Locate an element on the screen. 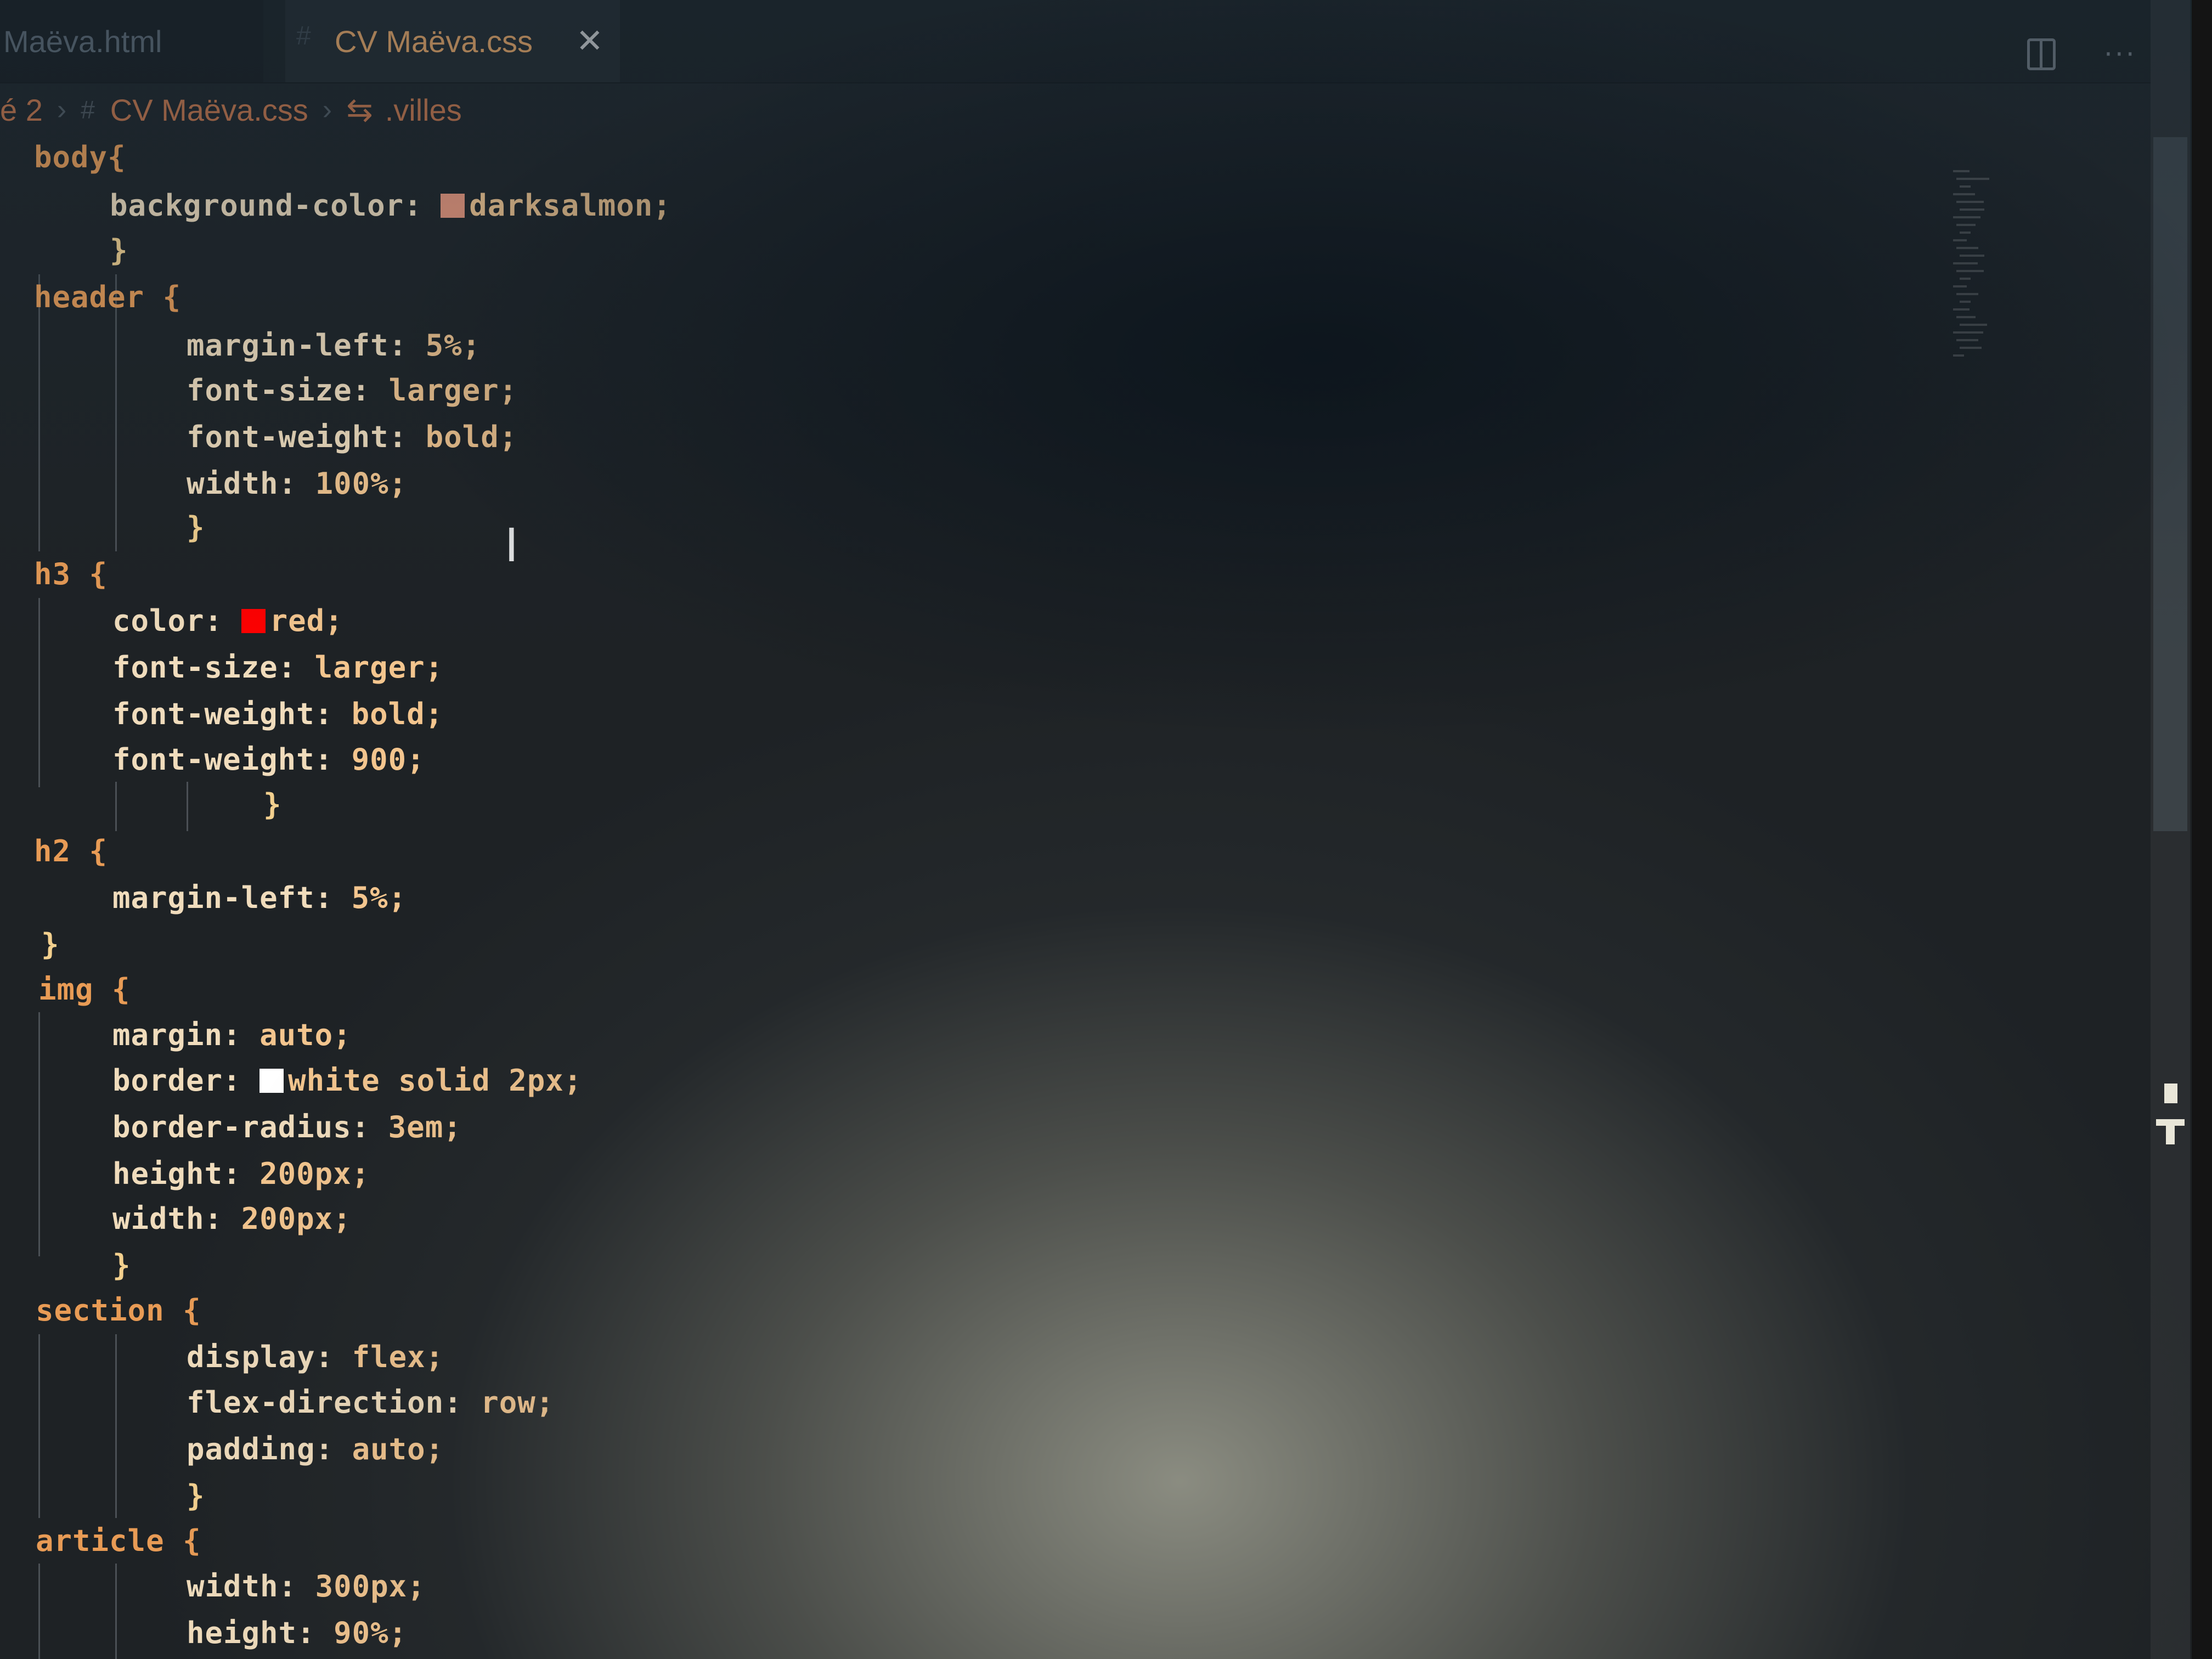 The width and height of the screenshot is (2212, 1659). css-property: border: is located at coordinates (176, 1080).